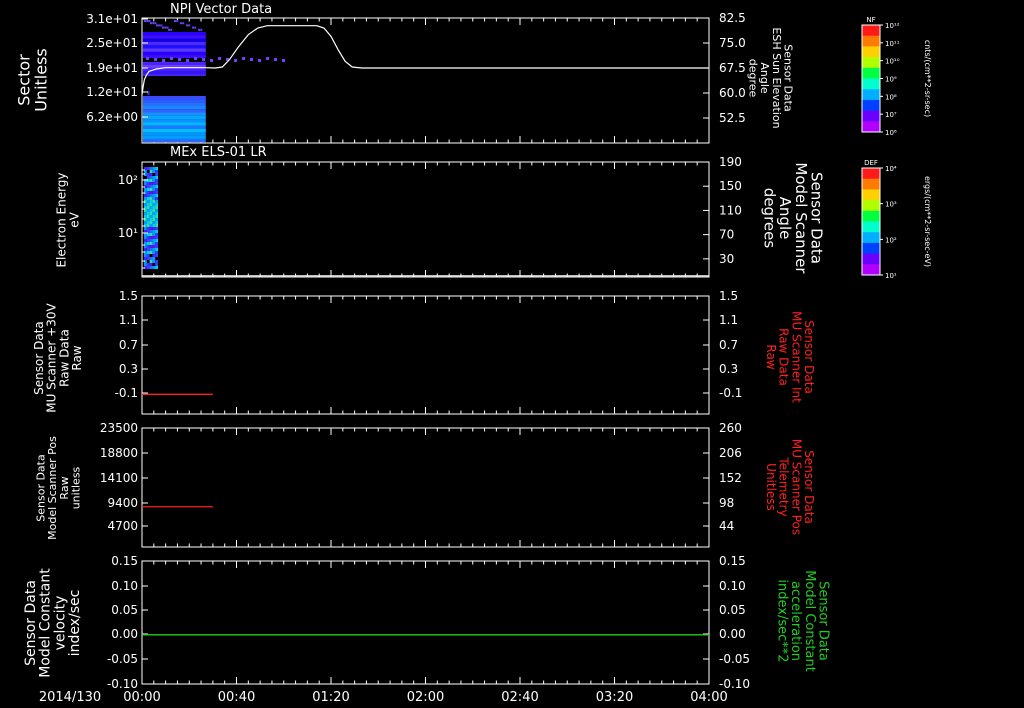  I want to click on y2-tick-label: 70, so click(726, 235).